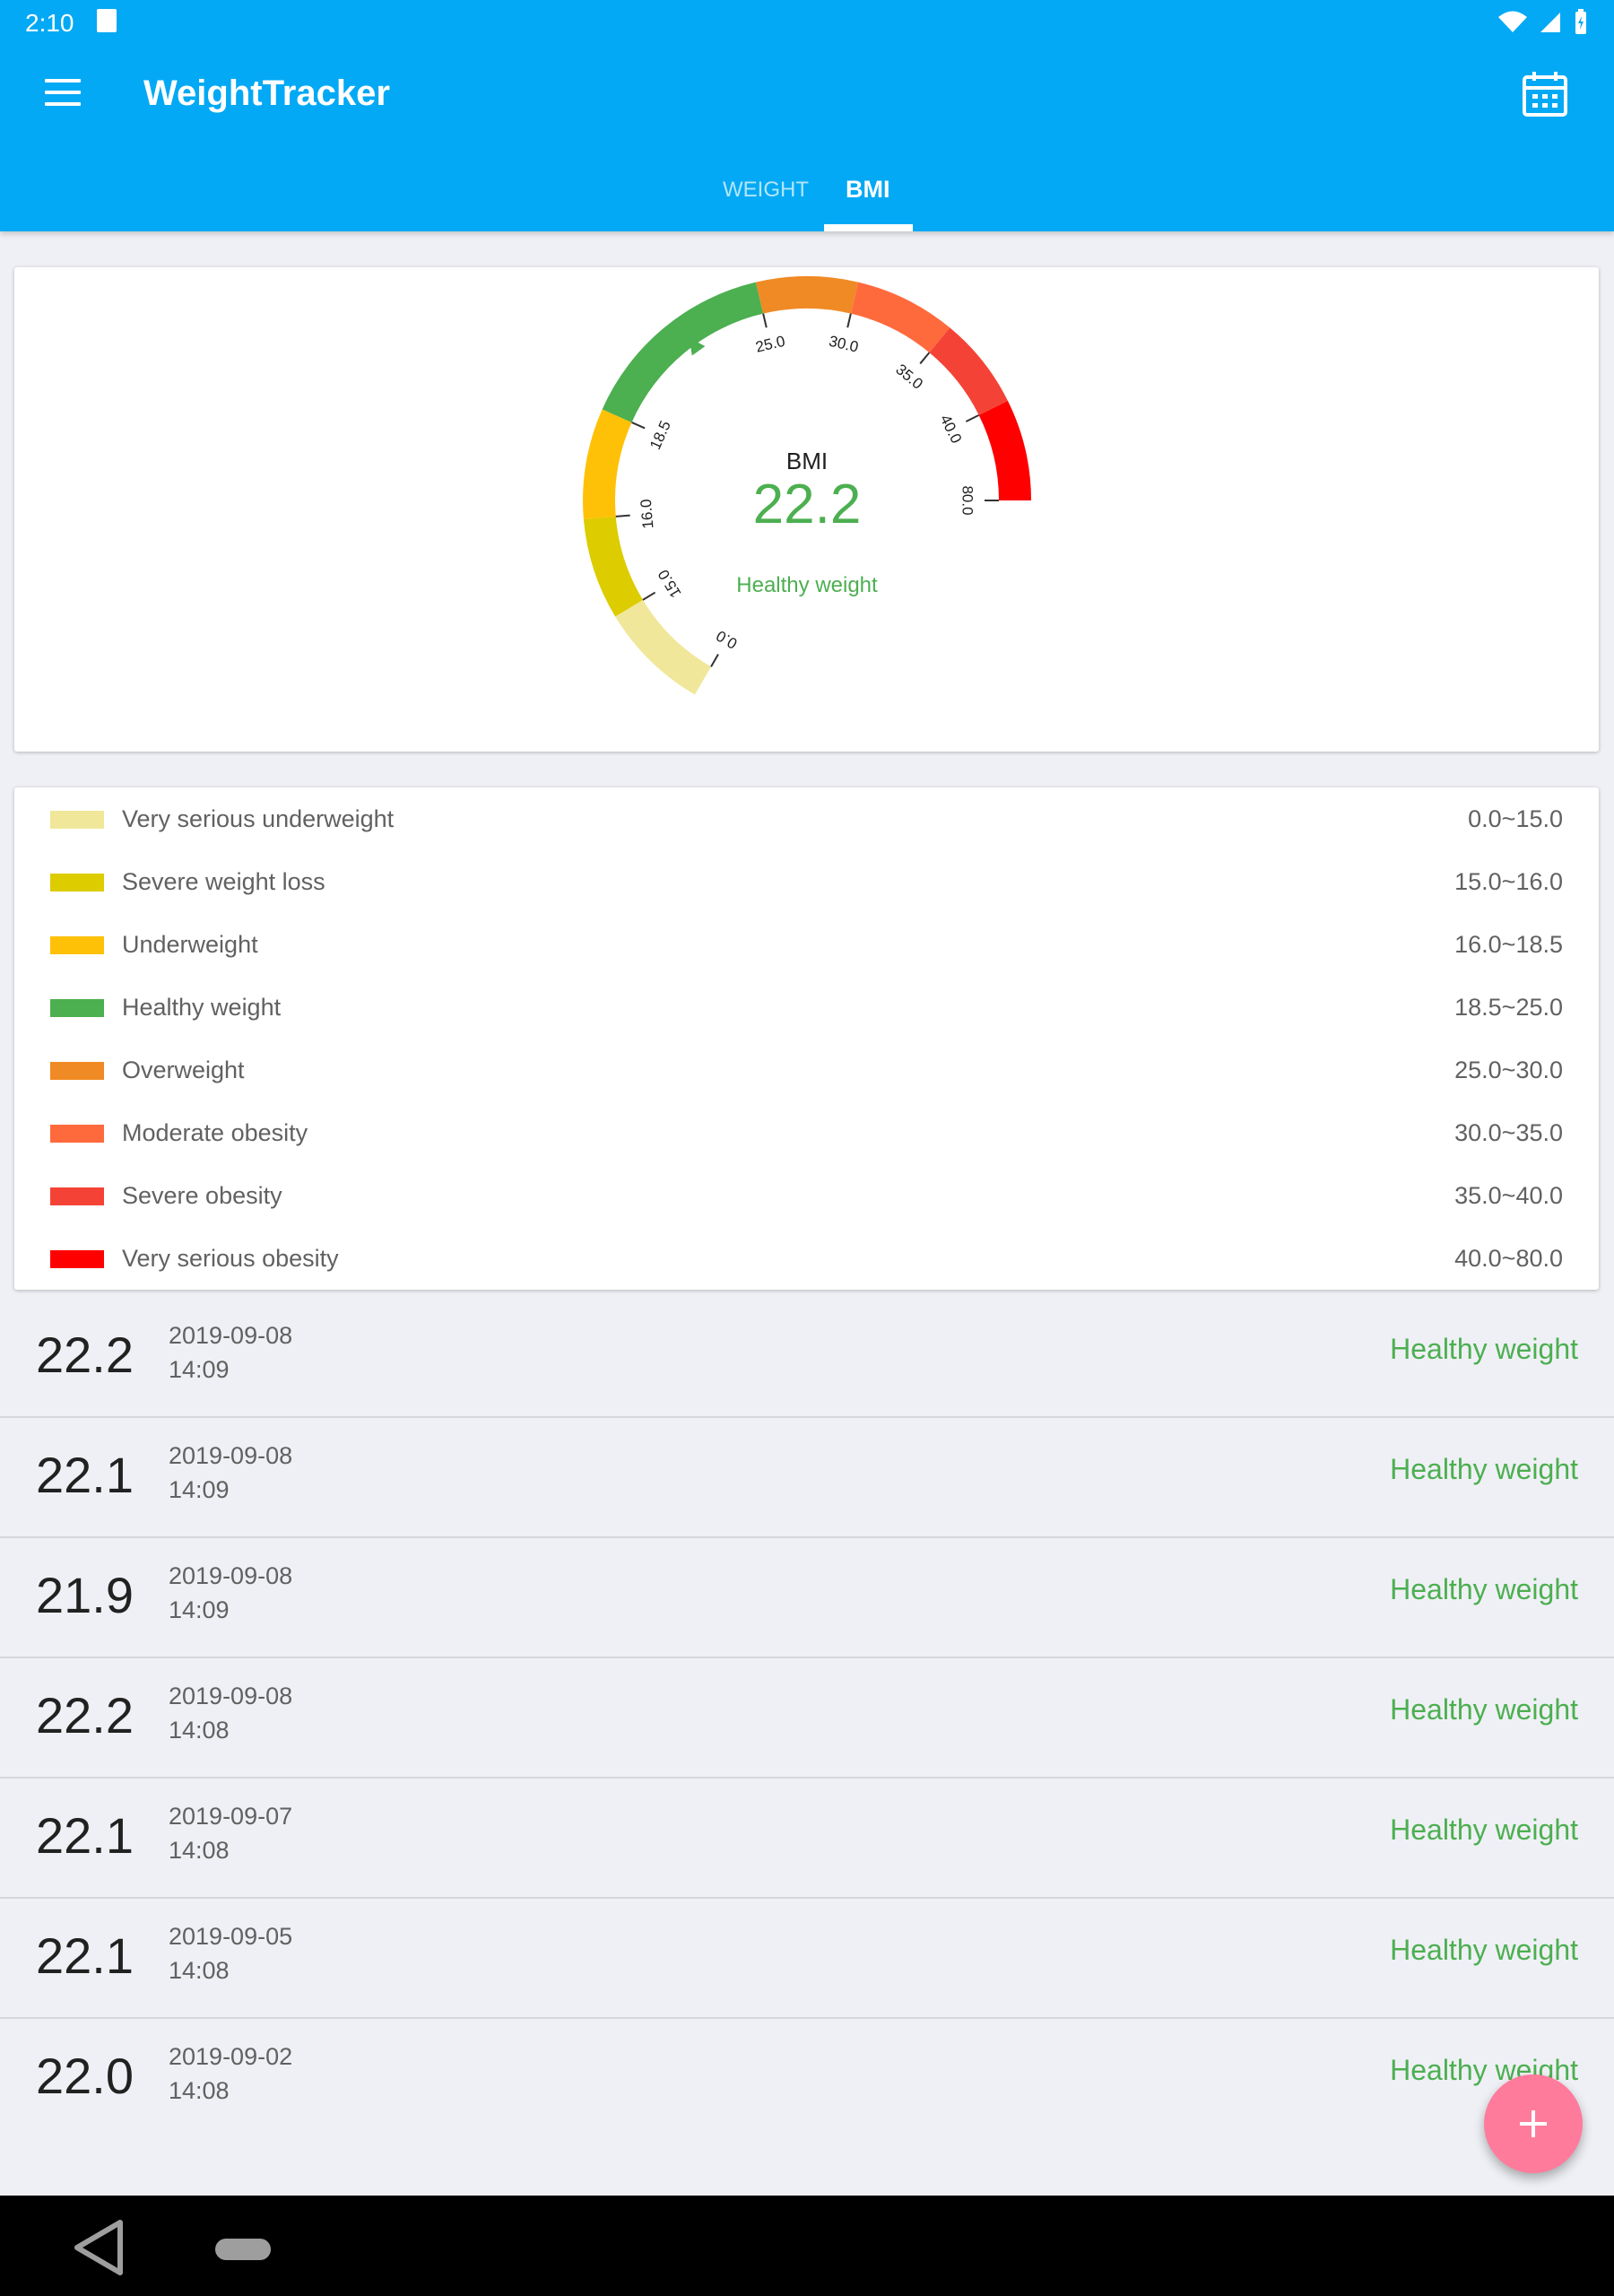  Describe the element at coordinates (1508, 1007) in the screenshot. I see `legend-range: 18.5~25.0` at that location.